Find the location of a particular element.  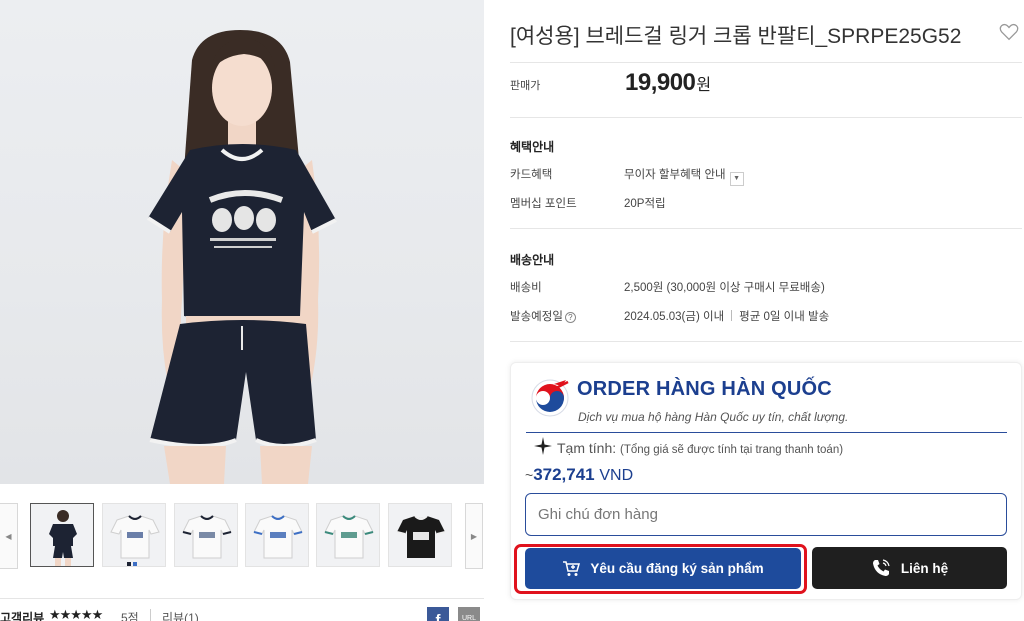

chevron-left-icon: ◀ is located at coordinates (8, 536).